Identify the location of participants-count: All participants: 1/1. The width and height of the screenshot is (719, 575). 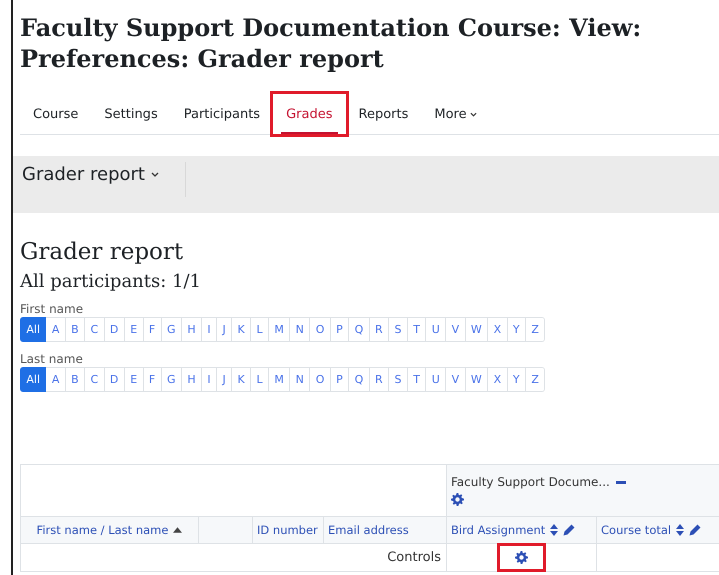
(111, 281).